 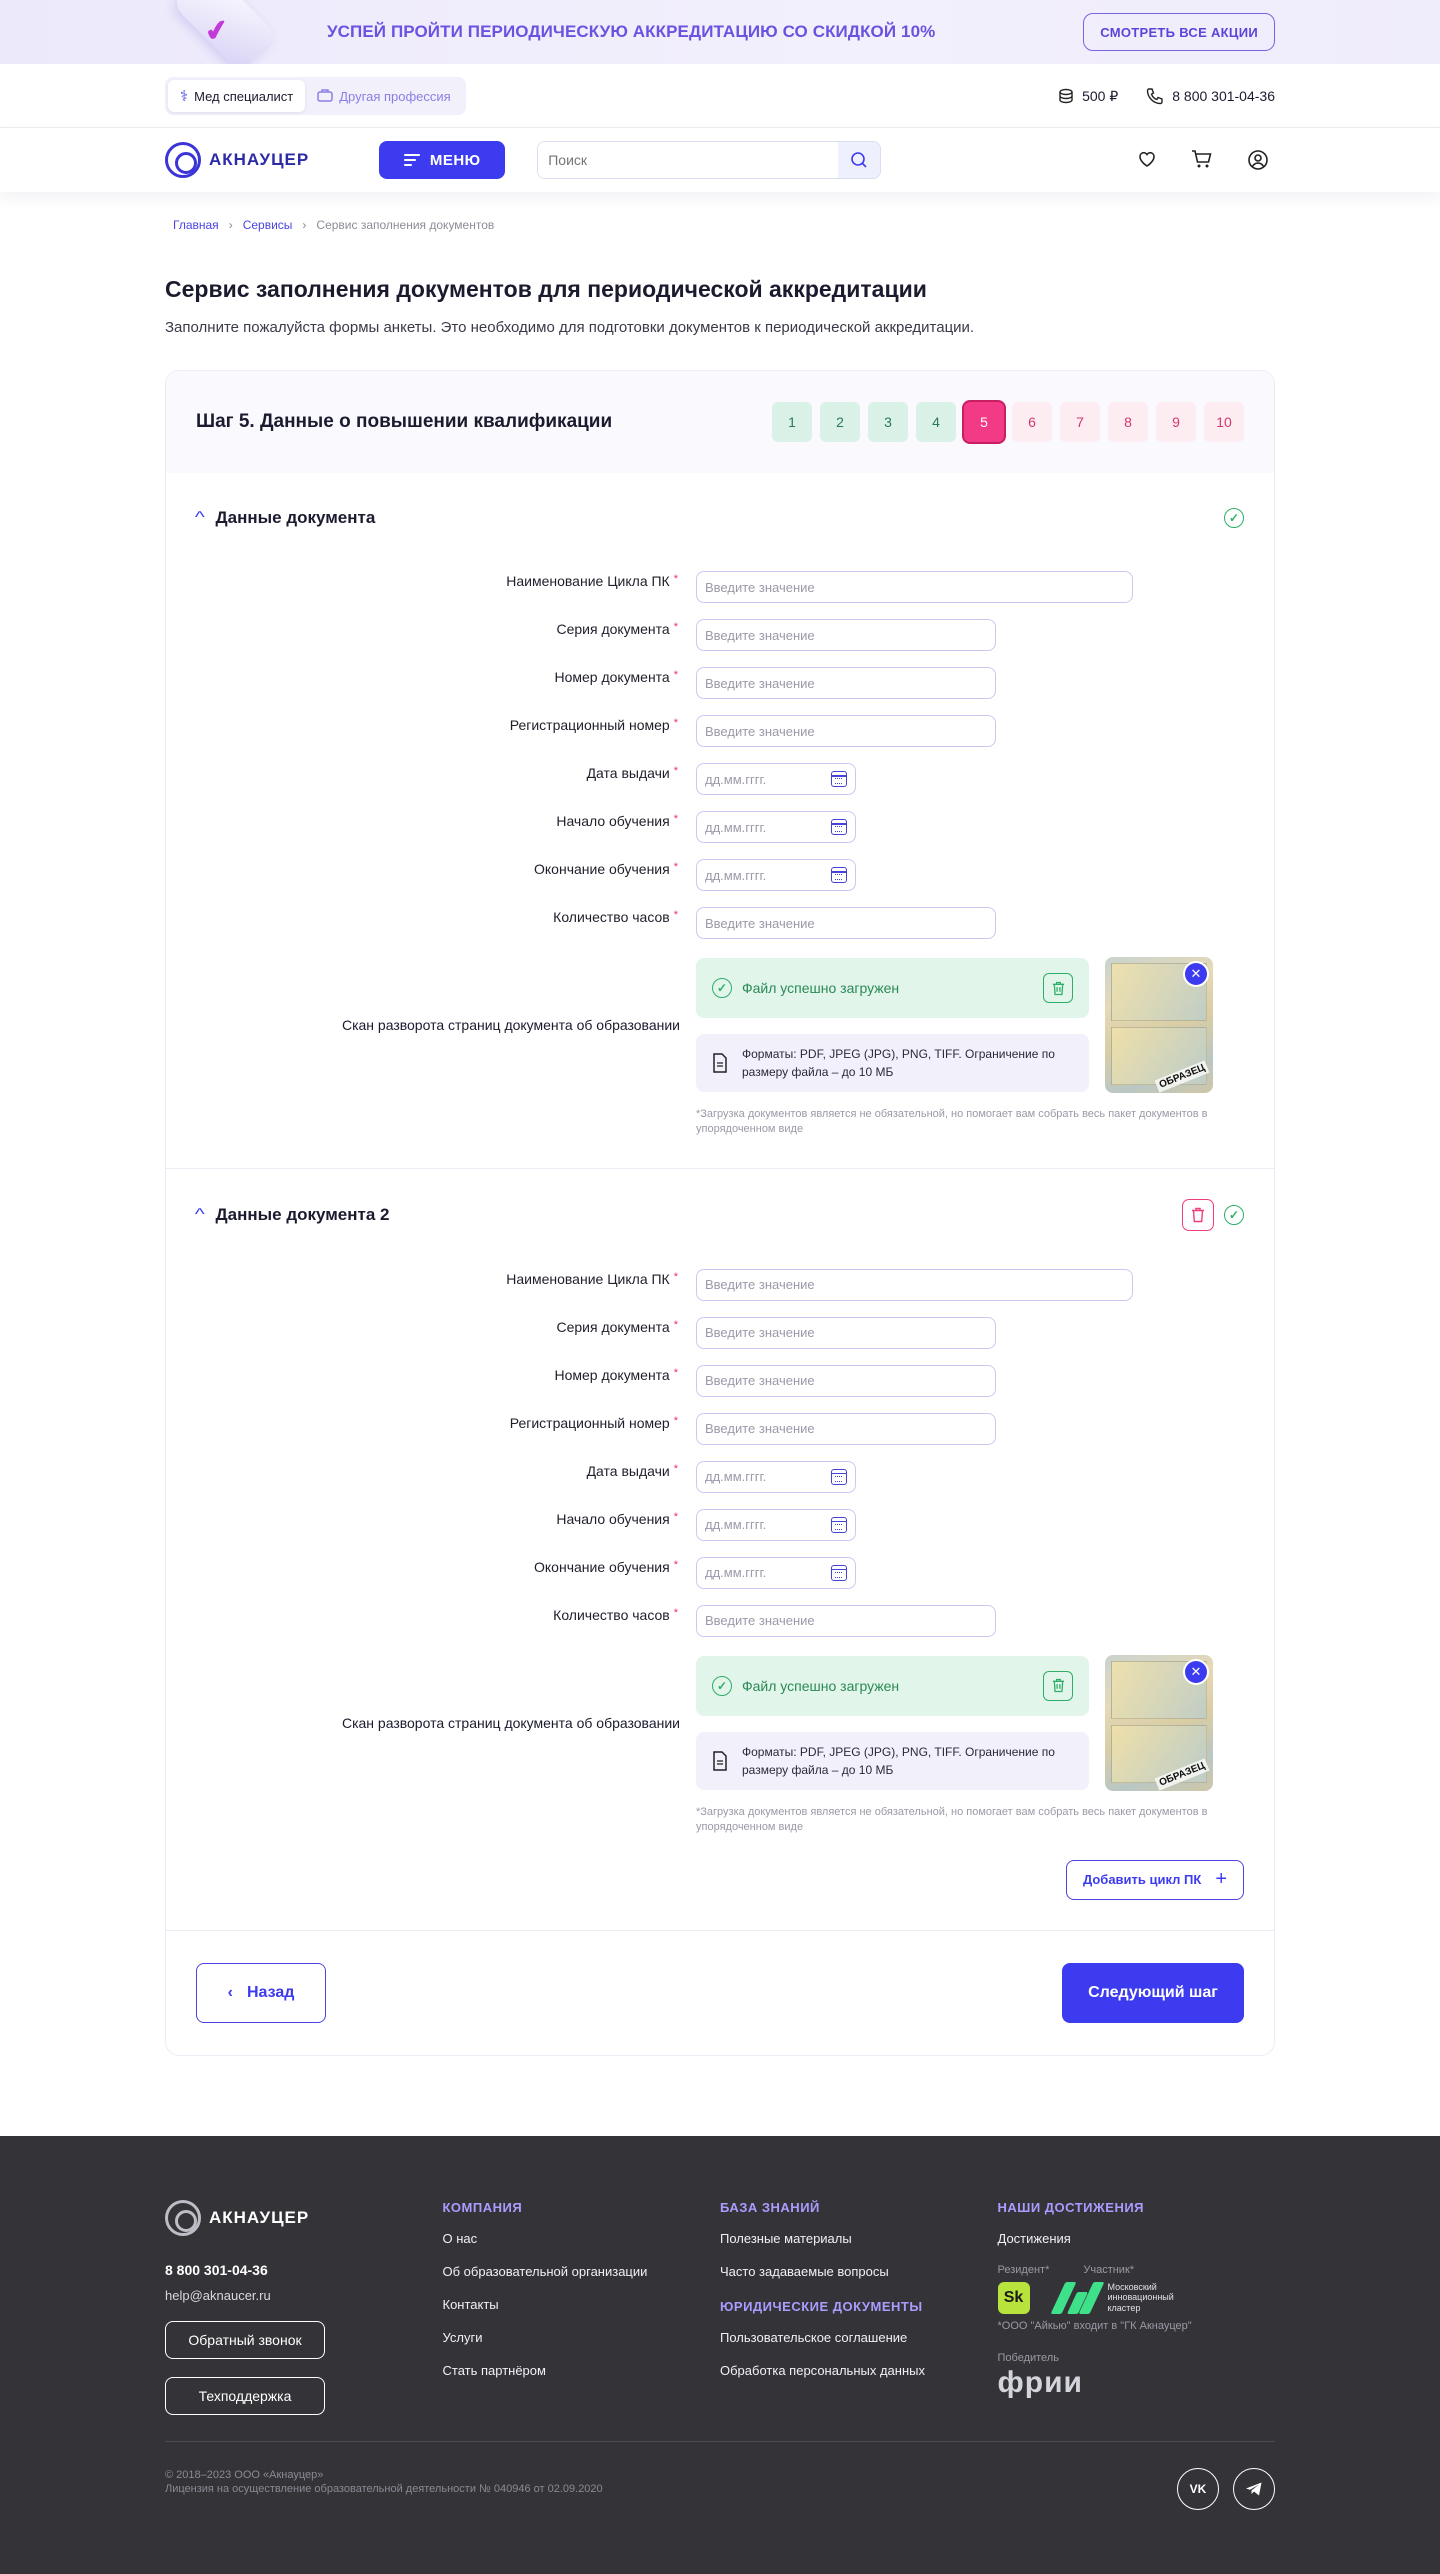 What do you see at coordinates (1137, 2238) in the screenshot?
I see `footer-link-achievements: Достижения` at bounding box center [1137, 2238].